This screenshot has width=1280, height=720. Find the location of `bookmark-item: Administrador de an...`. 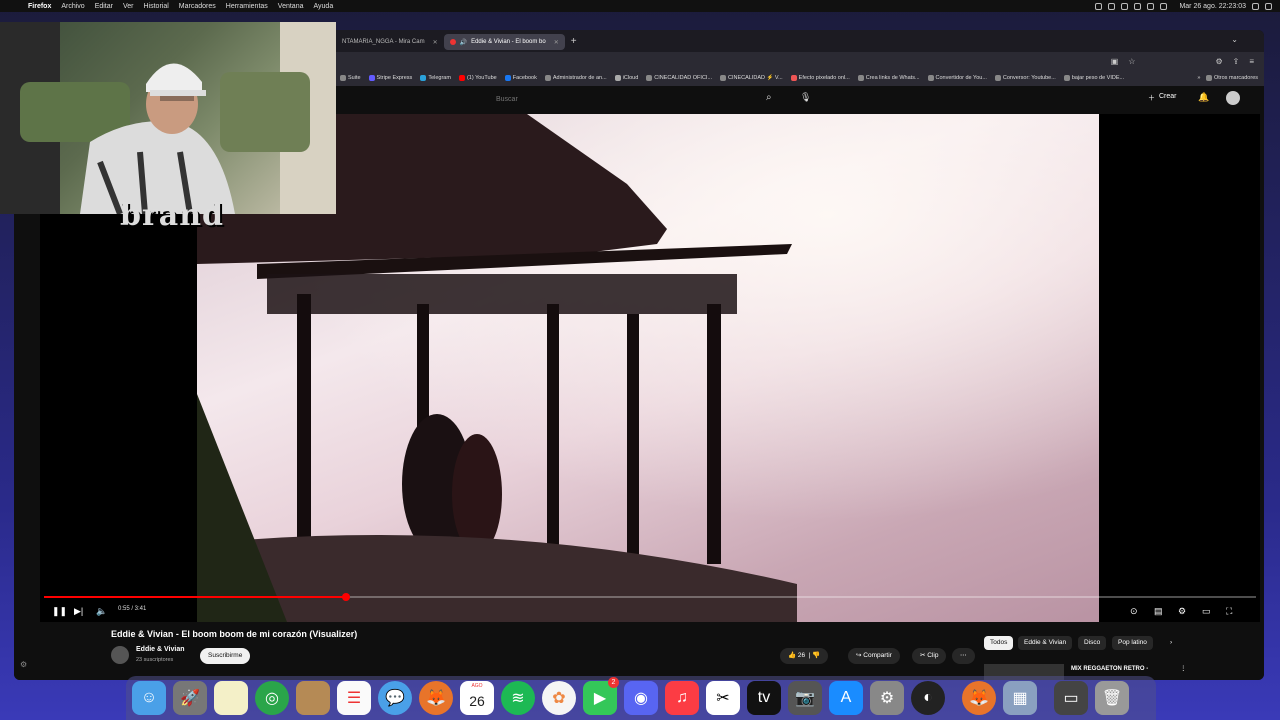

bookmark-item: Administrador de an... is located at coordinates (575, 78).